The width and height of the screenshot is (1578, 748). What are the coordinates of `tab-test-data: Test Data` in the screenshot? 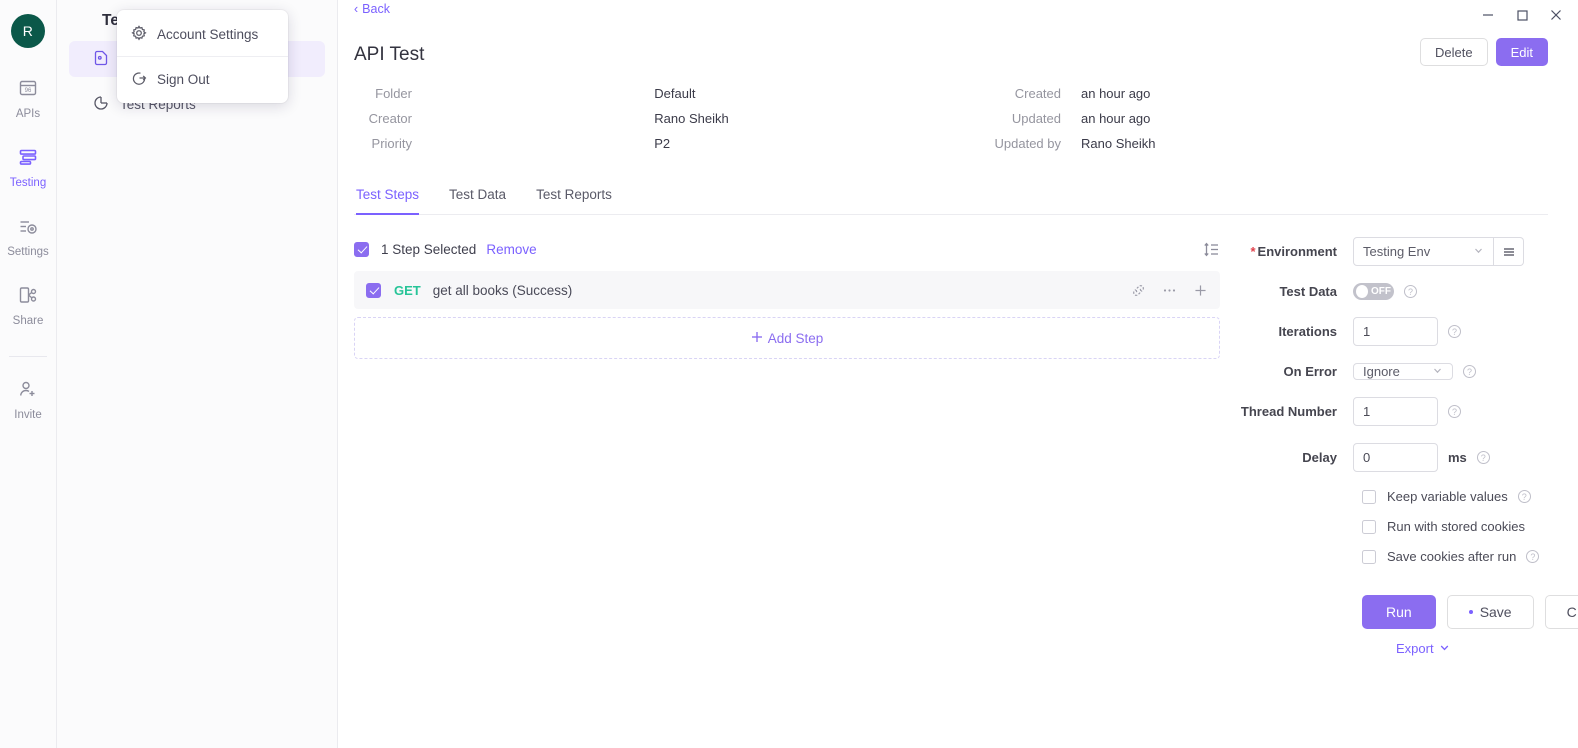 It's located at (477, 200).